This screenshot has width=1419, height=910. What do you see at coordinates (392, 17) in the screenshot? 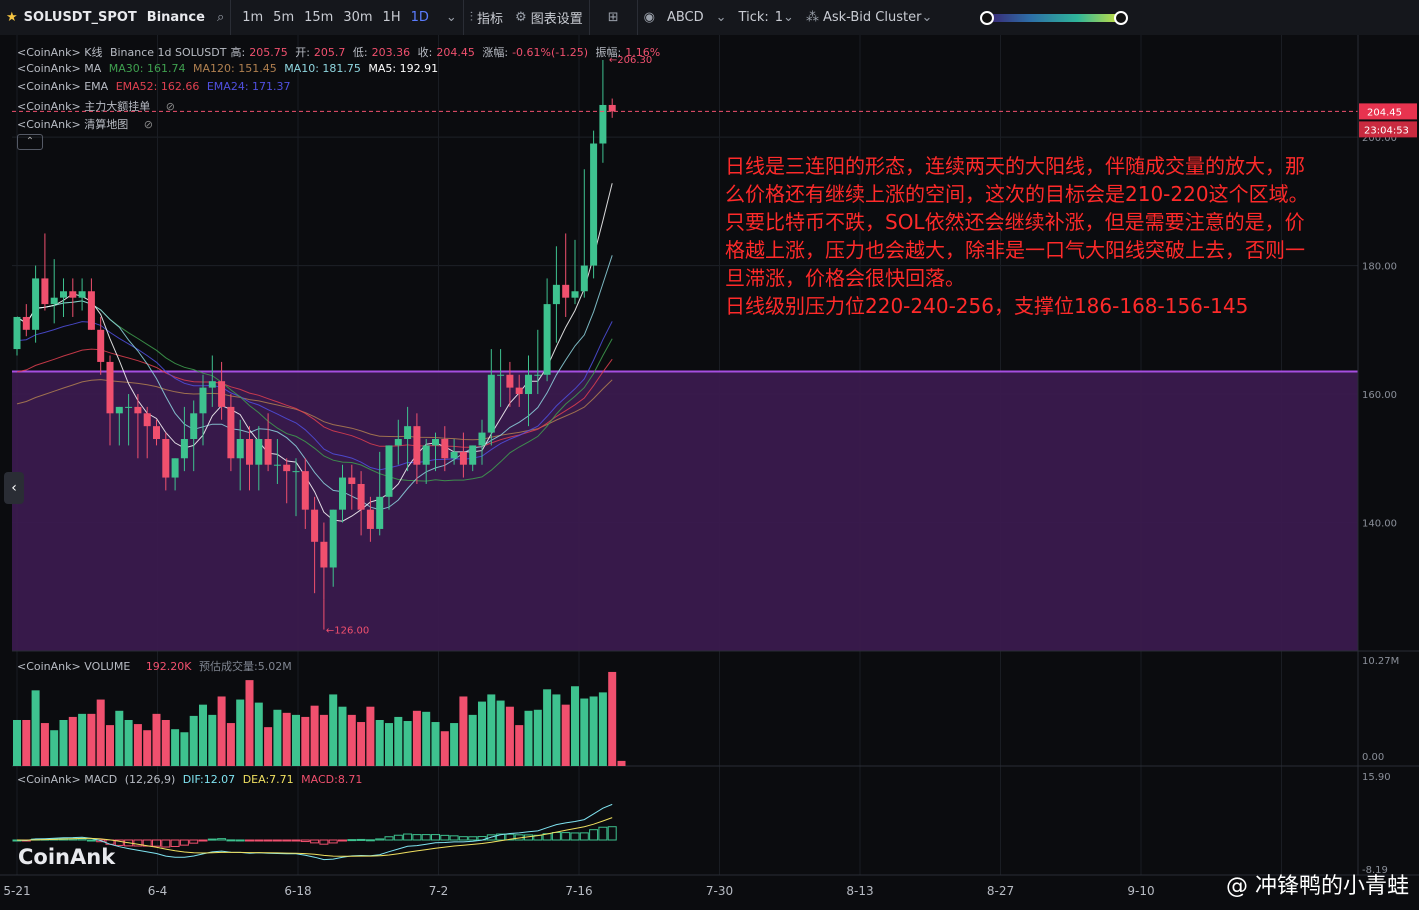
I see `interval-1h: 1H` at bounding box center [392, 17].